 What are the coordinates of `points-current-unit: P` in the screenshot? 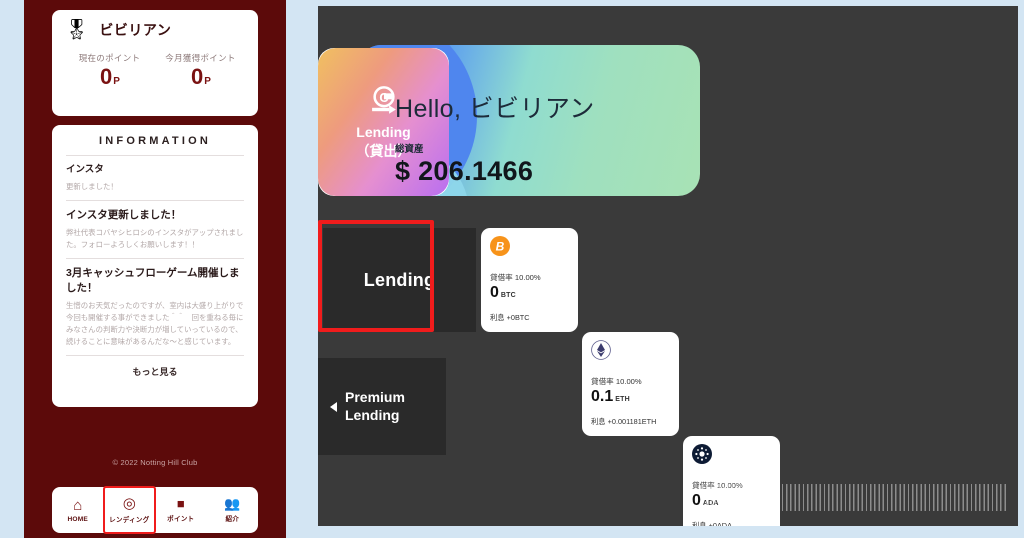 It's located at (116, 81).